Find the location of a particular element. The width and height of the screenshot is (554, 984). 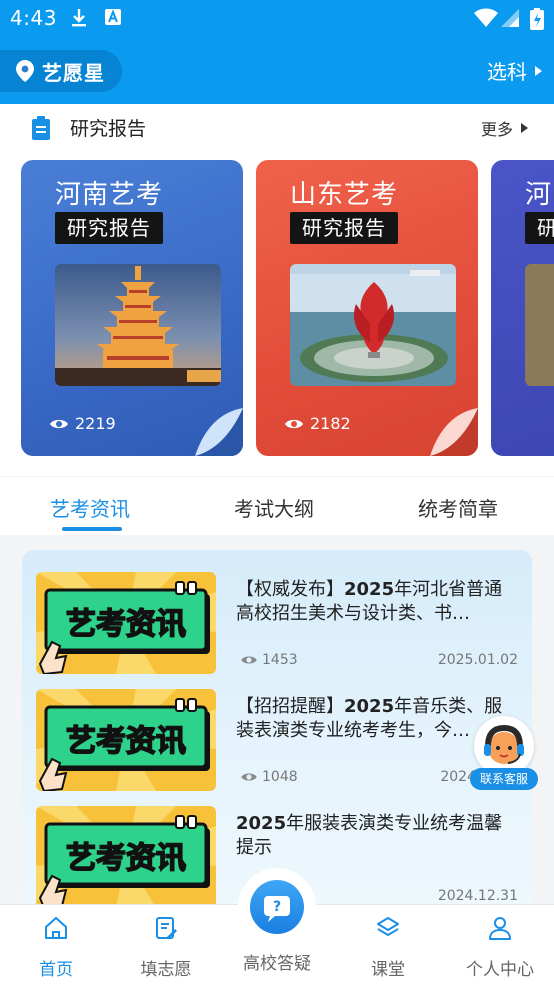

location-label: 艺愿星 is located at coordinates (73, 72).